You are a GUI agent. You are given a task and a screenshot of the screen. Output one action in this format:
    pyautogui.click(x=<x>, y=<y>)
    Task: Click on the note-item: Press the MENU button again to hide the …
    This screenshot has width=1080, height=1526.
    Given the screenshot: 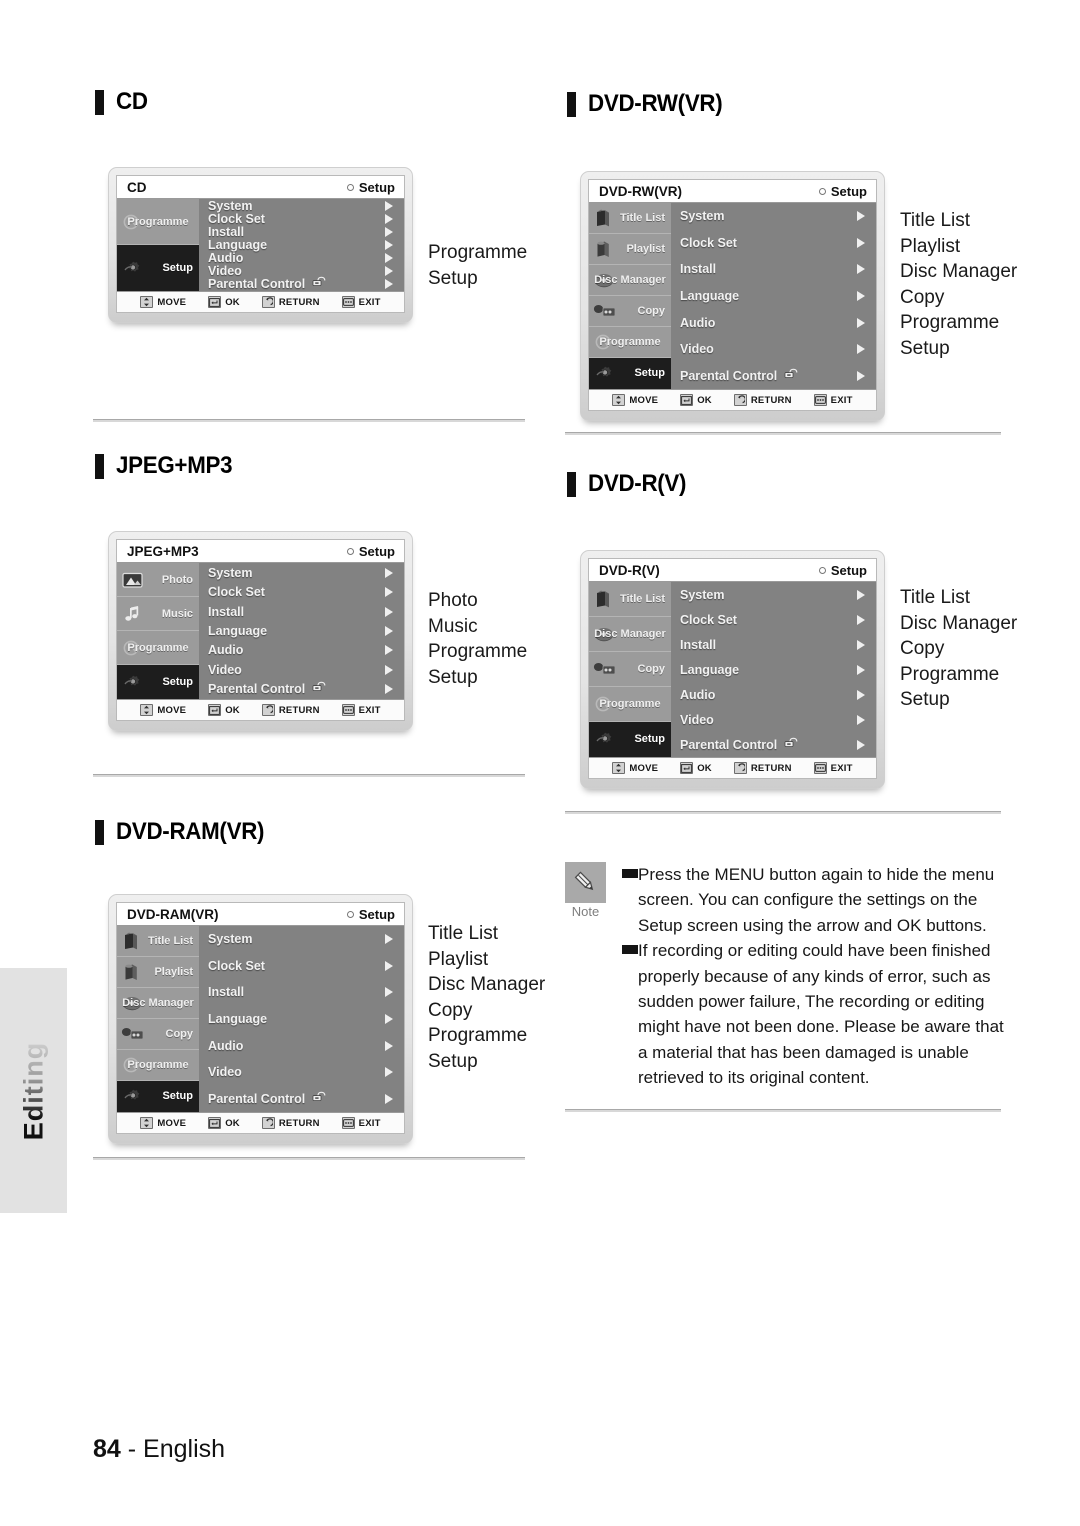 What is the action you would take?
    pyautogui.click(x=813, y=900)
    